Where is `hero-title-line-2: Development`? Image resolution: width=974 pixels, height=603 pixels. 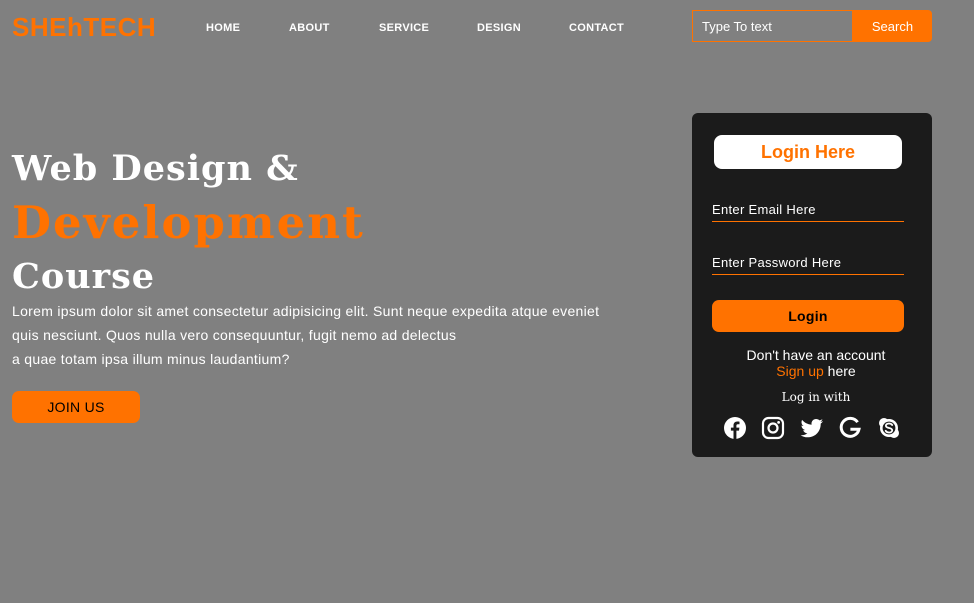 hero-title-line-2: Development is located at coordinates (188, 222).